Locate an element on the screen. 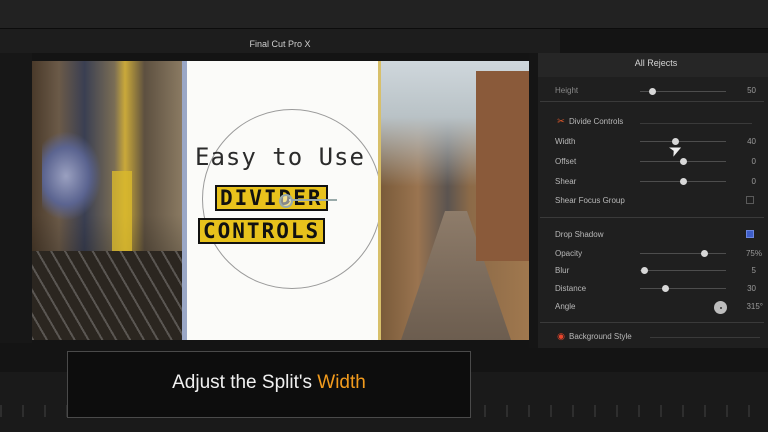 The image size is (768, 432). parked-bicycles is located at coordinates (107, 295).